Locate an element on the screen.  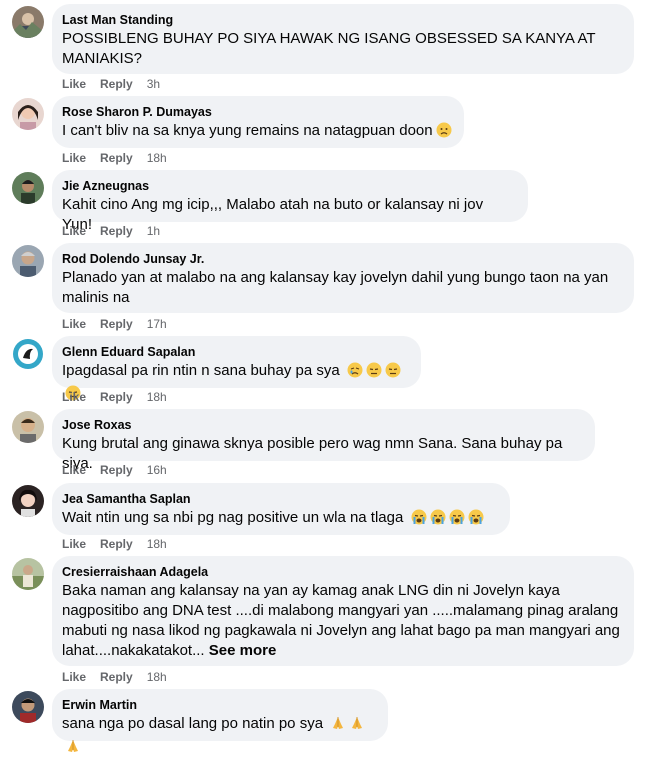
comment-author: Cresierraishaan Adagela is located at coordinates (342, 572).